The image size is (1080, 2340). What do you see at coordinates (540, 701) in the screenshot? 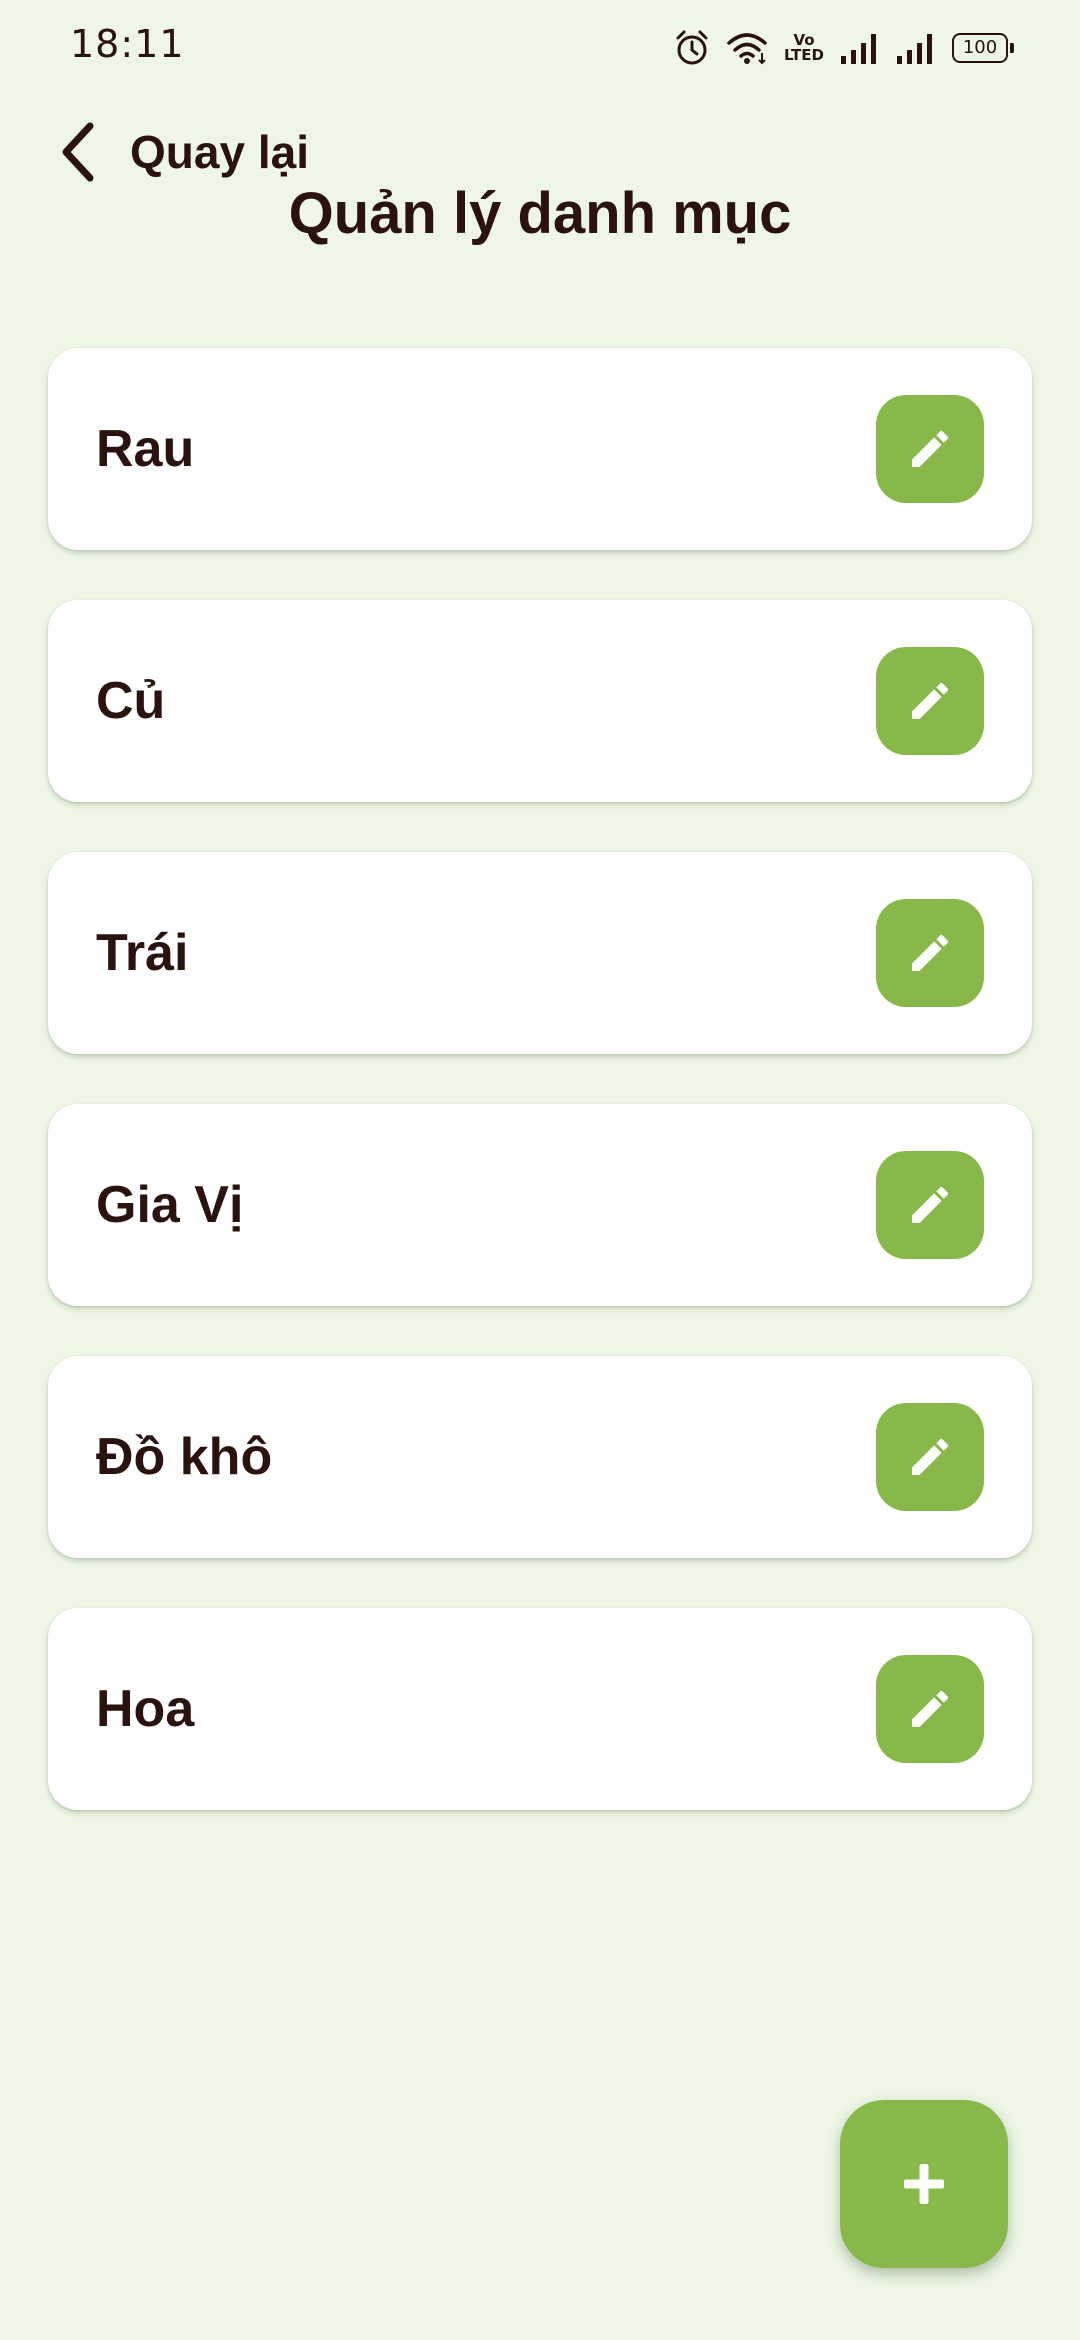
I see `category-item: Củ` at bounding box center [540, 701].